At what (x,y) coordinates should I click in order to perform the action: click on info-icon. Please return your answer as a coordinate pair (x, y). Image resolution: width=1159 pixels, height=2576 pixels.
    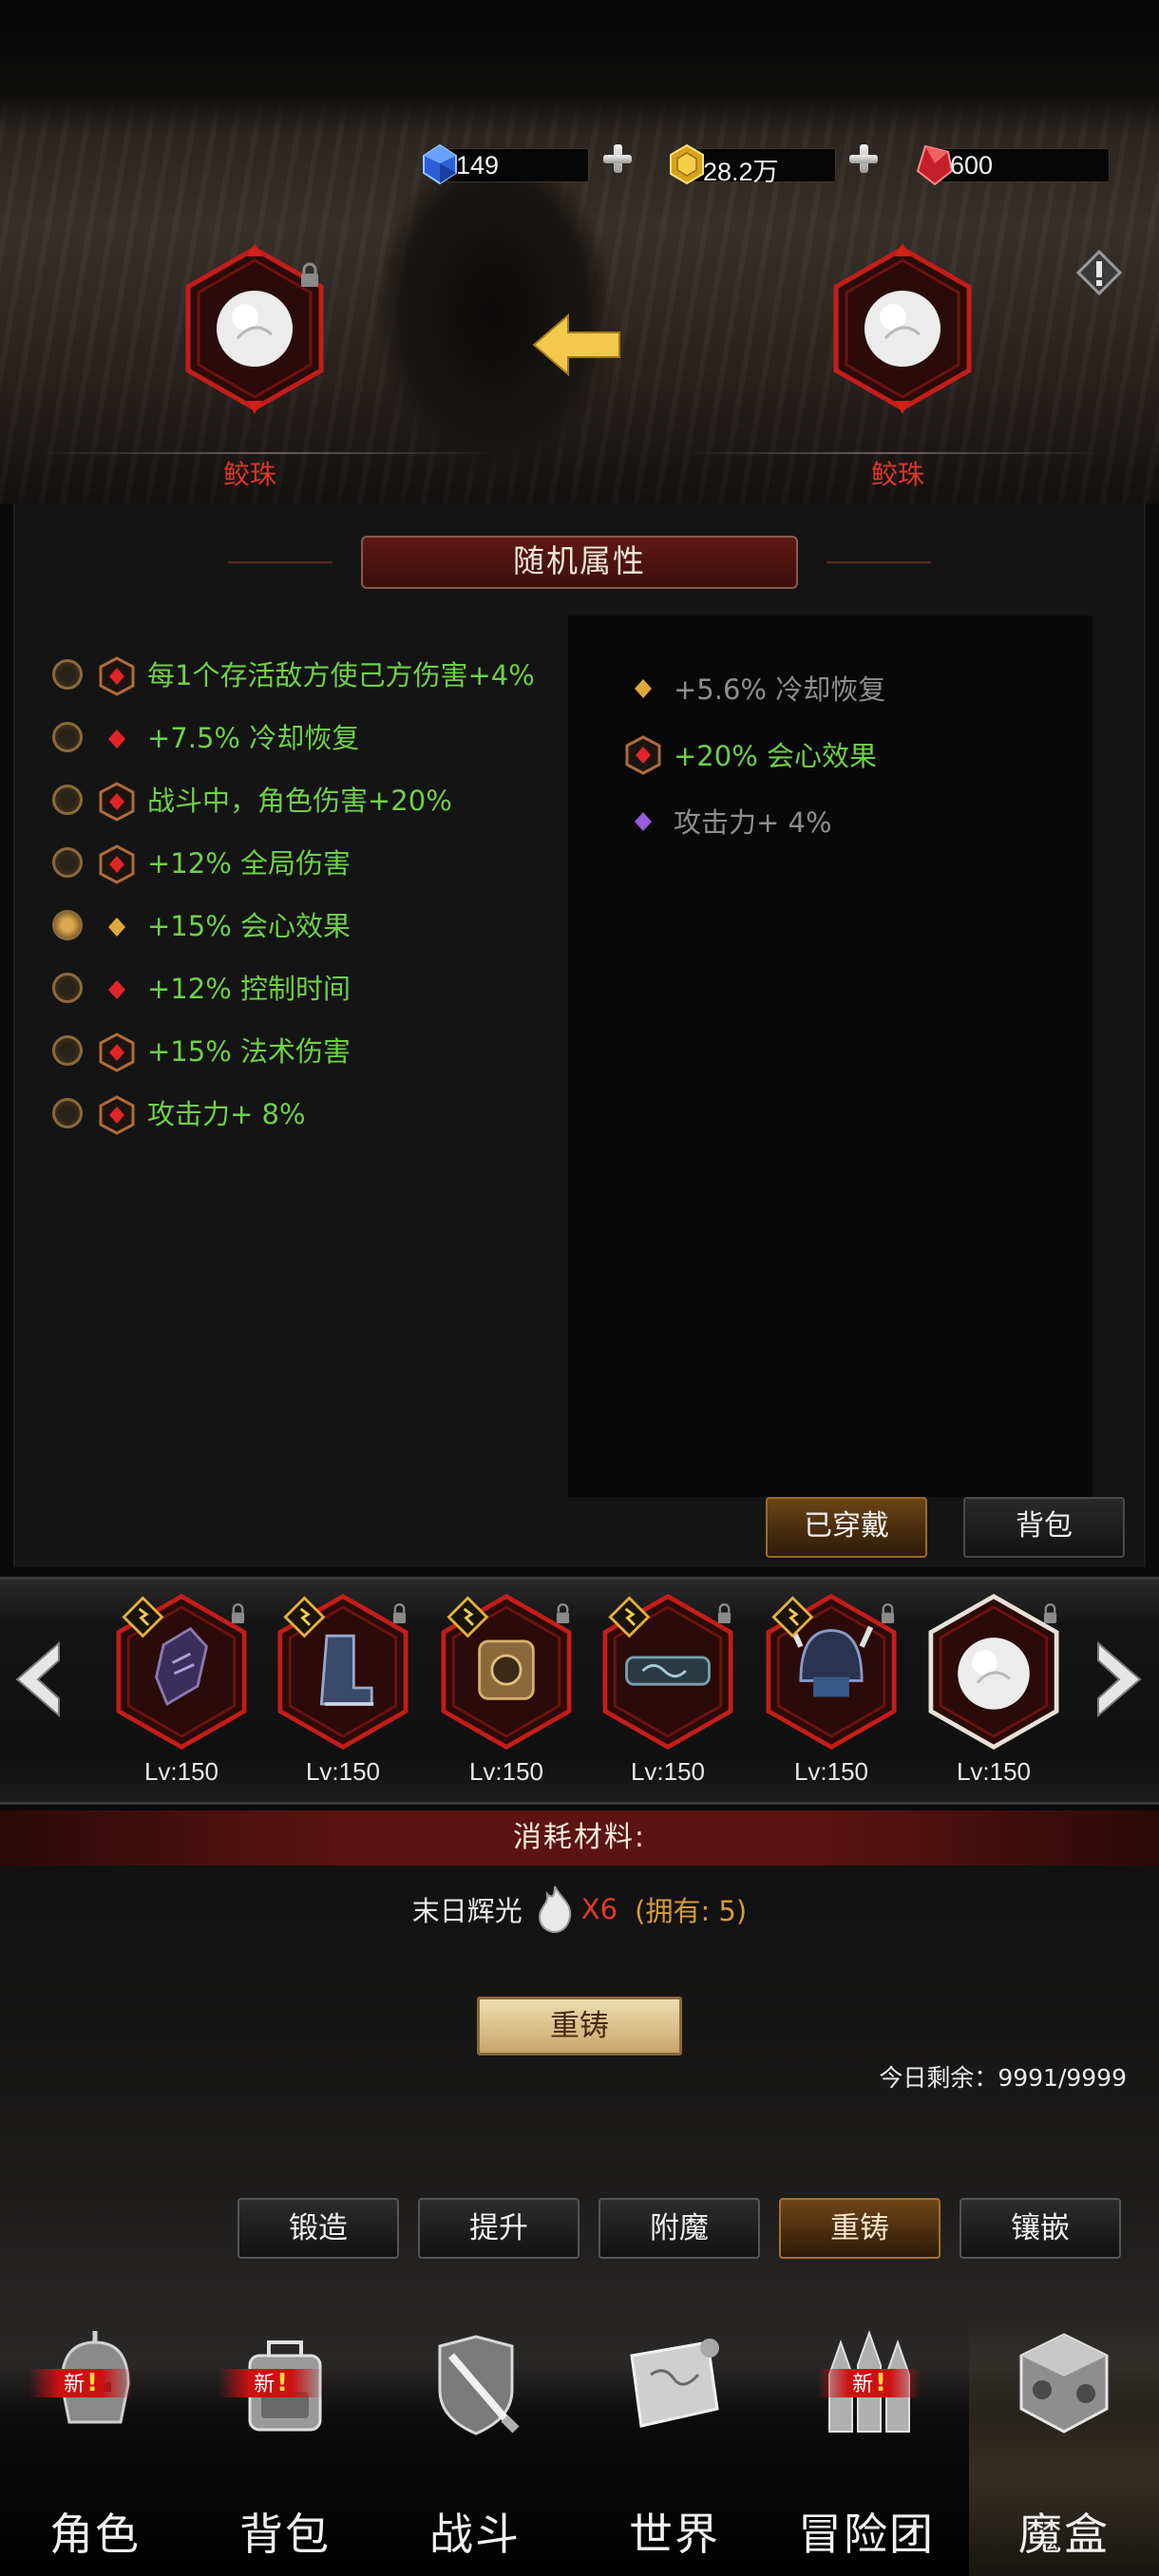
    Looking at the image, I should click on (1099, 272).